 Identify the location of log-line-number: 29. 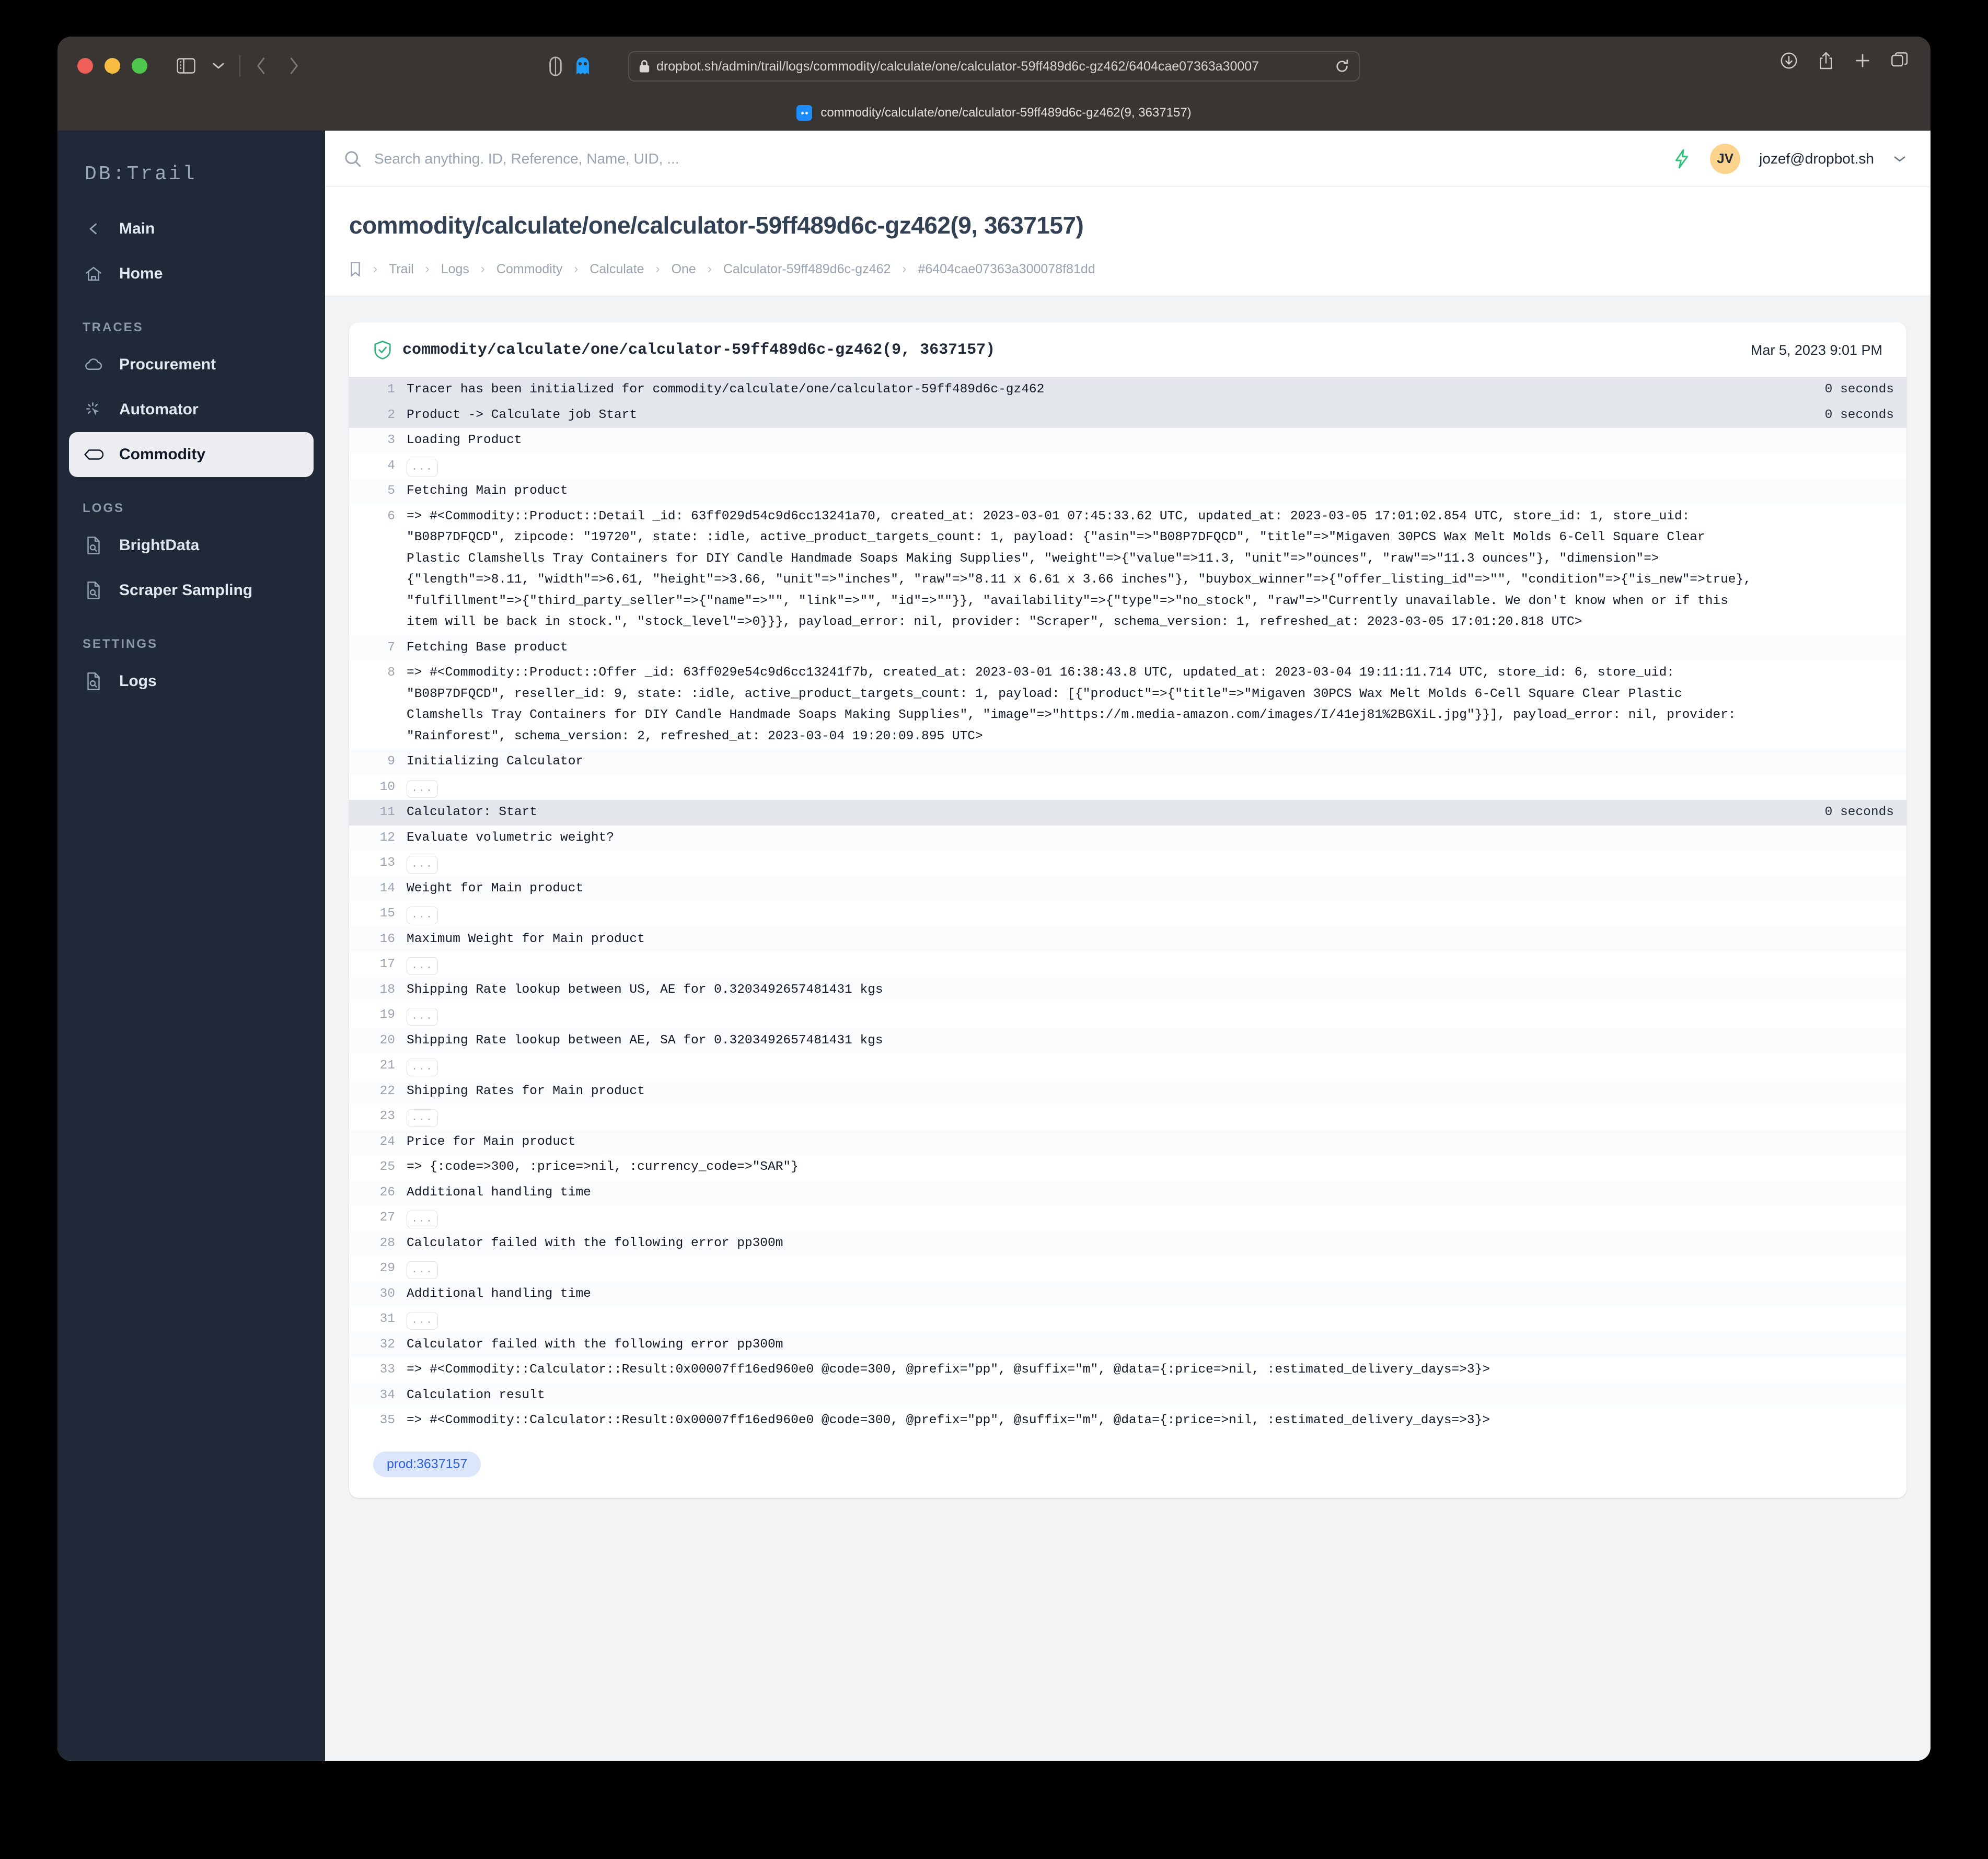
(387, 1268).